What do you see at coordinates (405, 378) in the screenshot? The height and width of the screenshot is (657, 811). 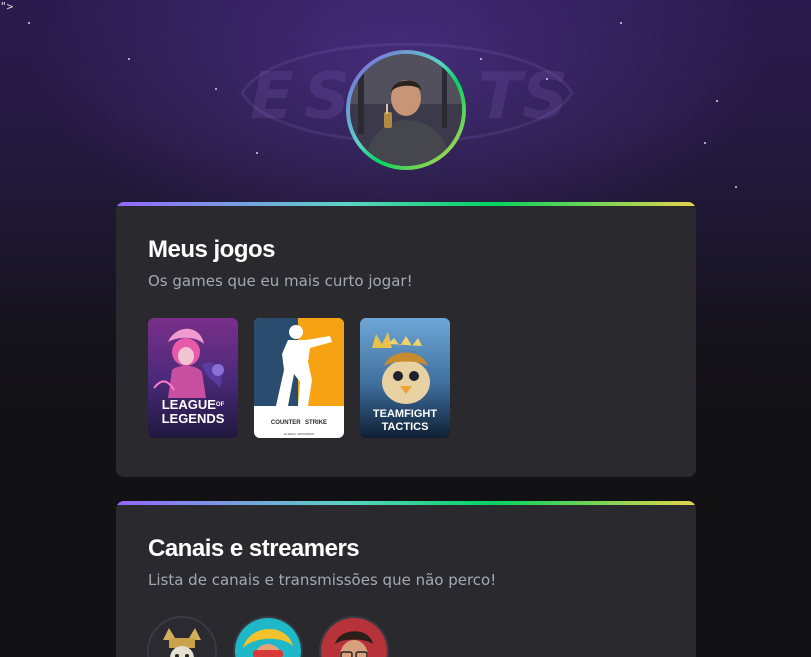 I see `game-teamfight-tactics: TEAMFIGHT TACTICS` at bounding box center [405, 378].